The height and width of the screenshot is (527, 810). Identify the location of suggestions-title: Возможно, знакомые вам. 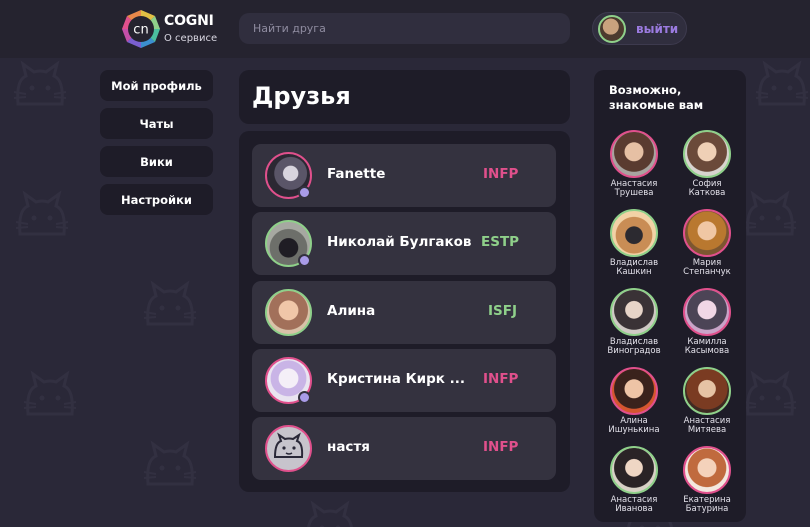
(656, 97).